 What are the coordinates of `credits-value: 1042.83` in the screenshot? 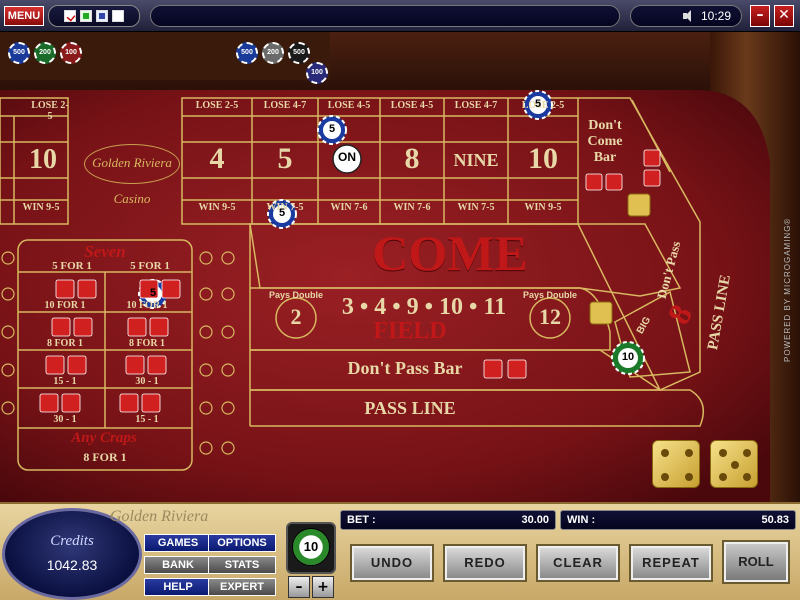 It's located at (72, 565).